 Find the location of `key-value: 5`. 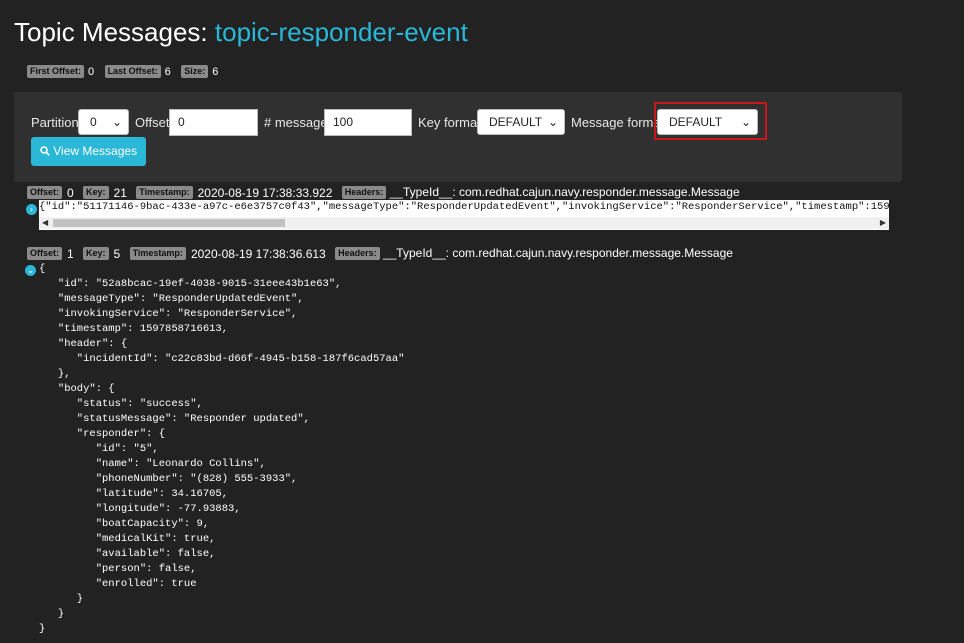

key-value: 5 is located at coordinates (117, 253).